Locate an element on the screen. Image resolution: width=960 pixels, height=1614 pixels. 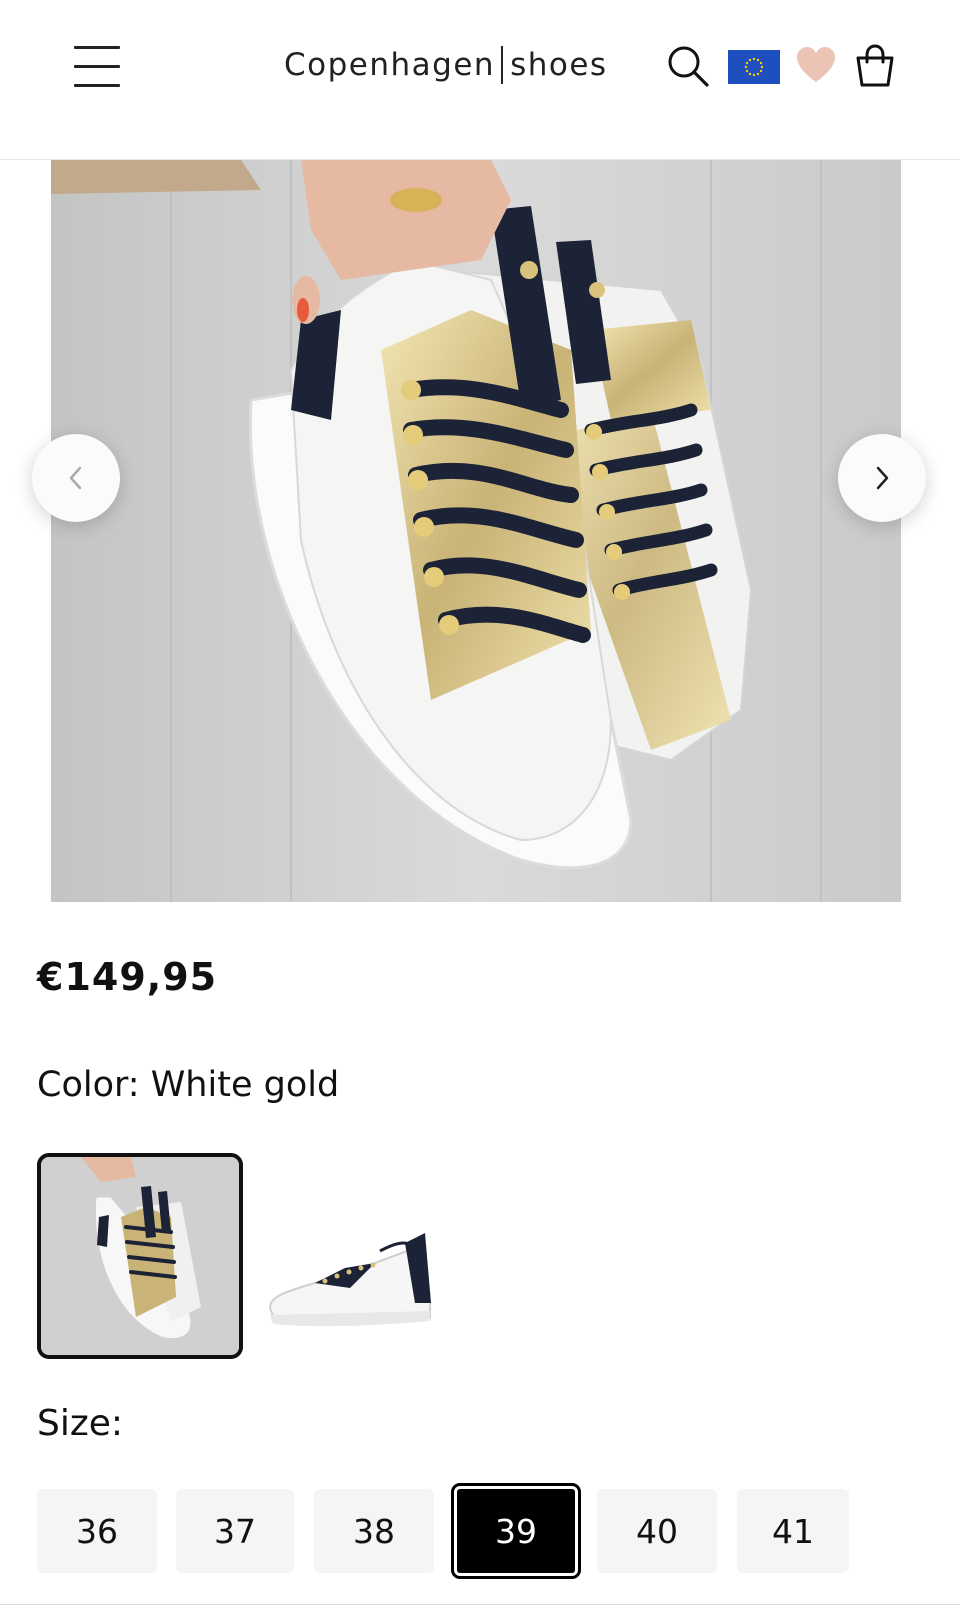
shopping-bag-icon is located at coordinates (875, 66).